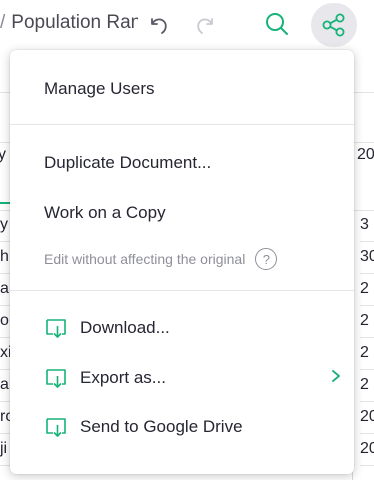 Image resolution: width=374 pixels, height=480 pixels. I want to click on column-header-left: y, so click(3, 163).